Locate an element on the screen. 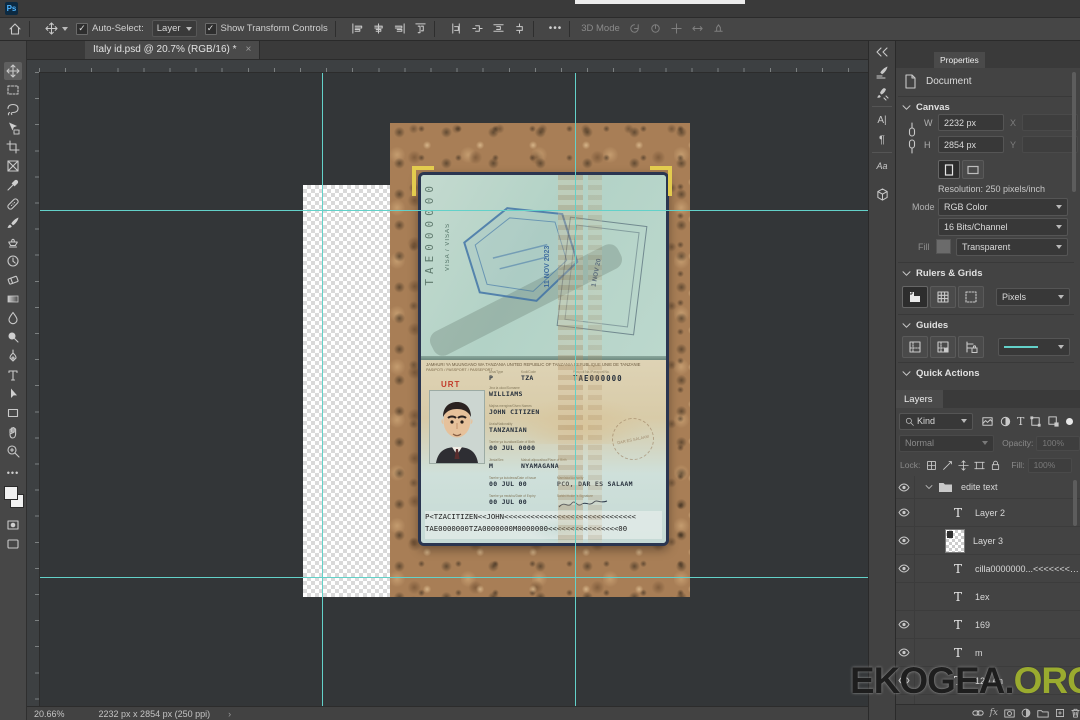 This screenshot has height=720, width=1080. history-brush-tool is located at coordinates (13, 261).